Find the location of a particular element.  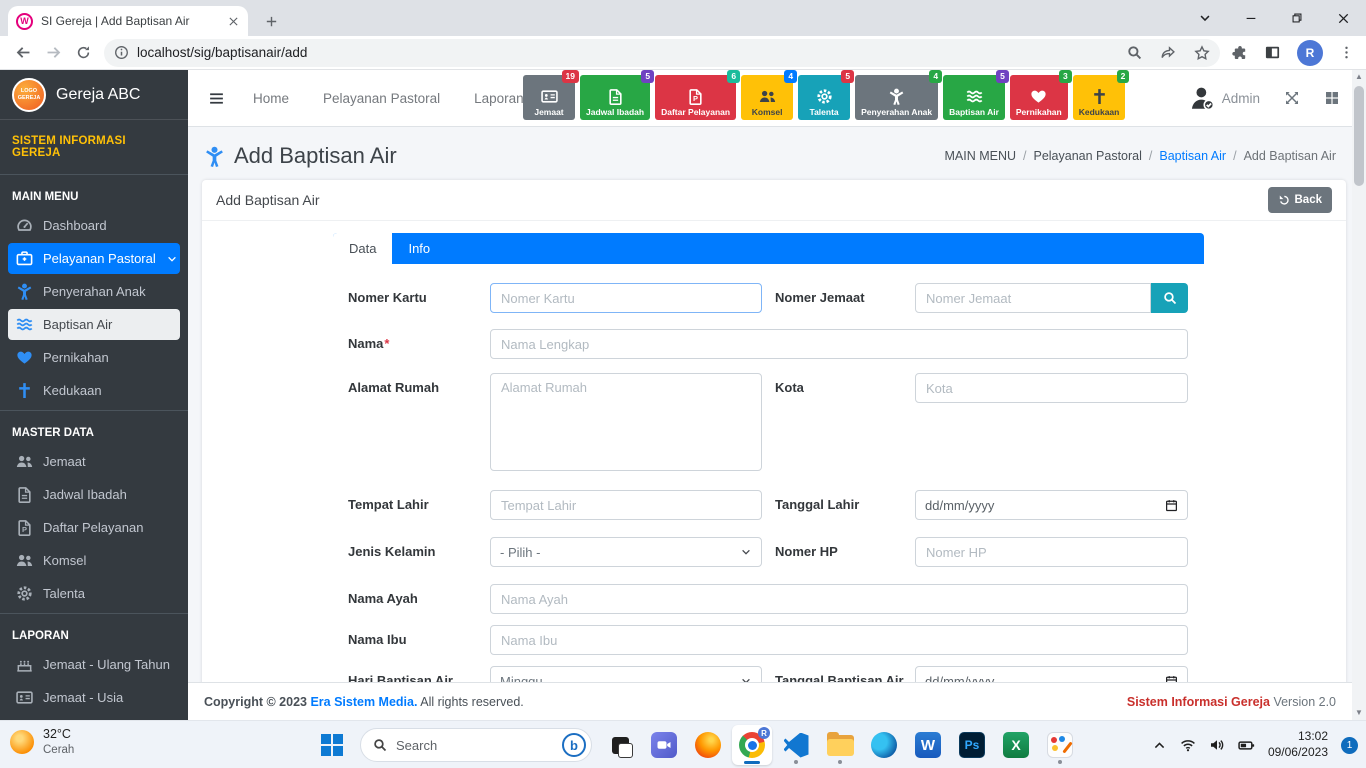

breadcrumb-pelayanan-pastoral: Pelayanan Pastoral is located at coordinates (1087, 156).